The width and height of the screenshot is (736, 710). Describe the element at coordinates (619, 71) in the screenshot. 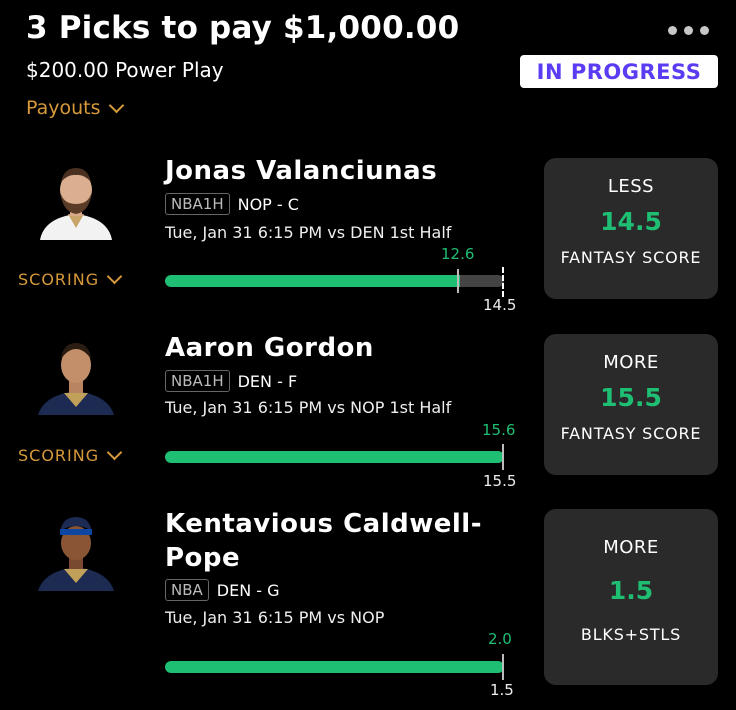

I see `status-badge: IN PROGRESS` at that location.